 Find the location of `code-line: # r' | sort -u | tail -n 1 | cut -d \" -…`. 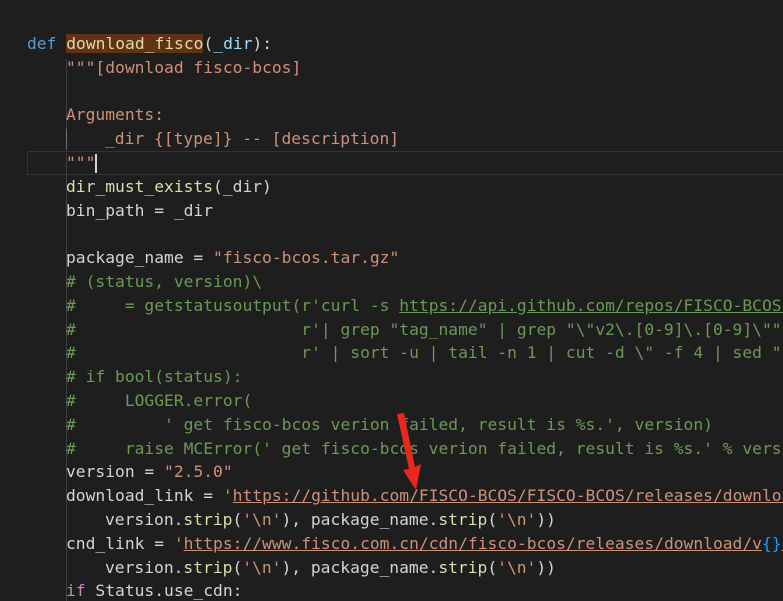

code-line: # r' | sort -u | tail -n 1 | cut -d \" -… is located at coordinates (424, 353).